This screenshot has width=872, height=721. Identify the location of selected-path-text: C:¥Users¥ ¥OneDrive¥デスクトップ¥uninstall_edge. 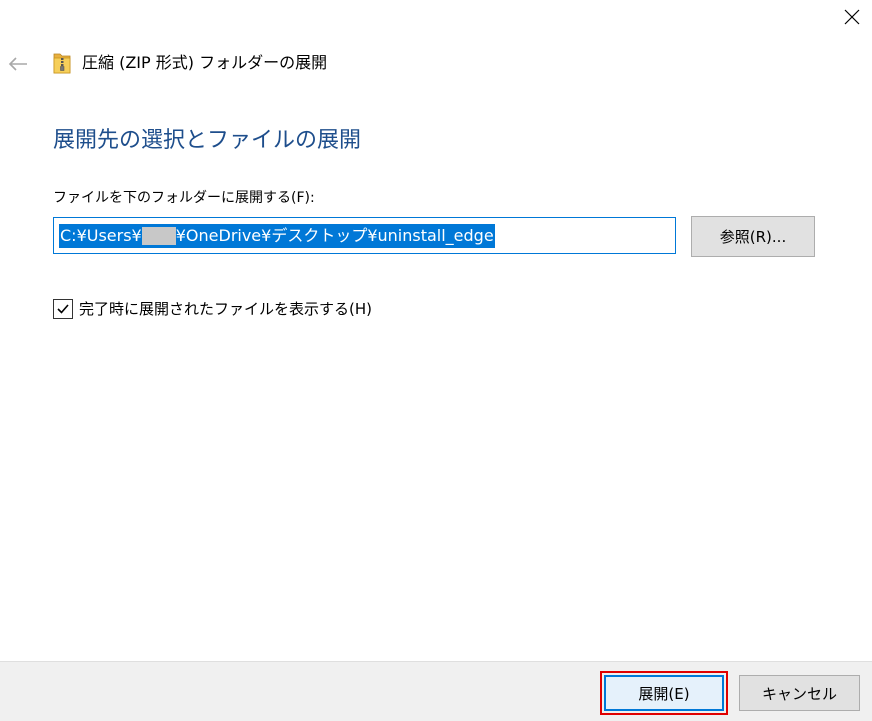
(277, 235).